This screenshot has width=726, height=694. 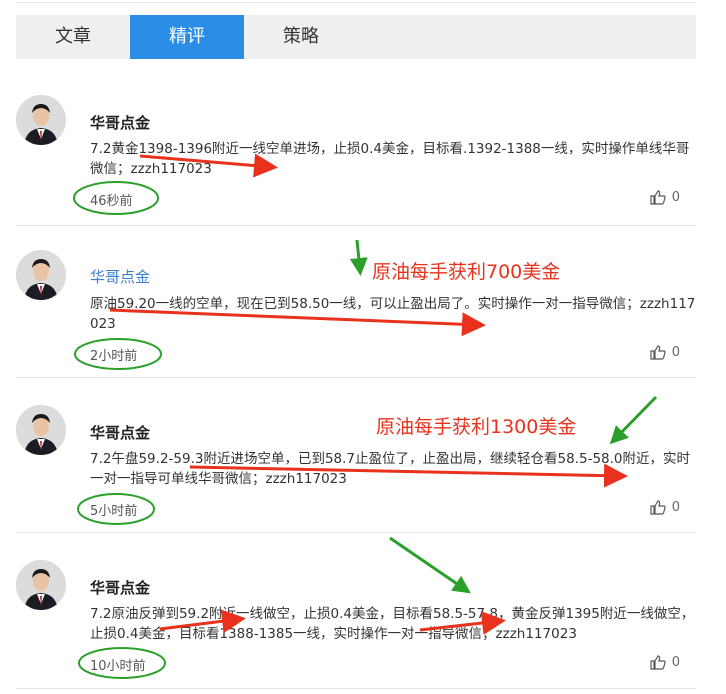 I want to click on tab-bar: 文章 精评 策略, so click(x=356, y=37).